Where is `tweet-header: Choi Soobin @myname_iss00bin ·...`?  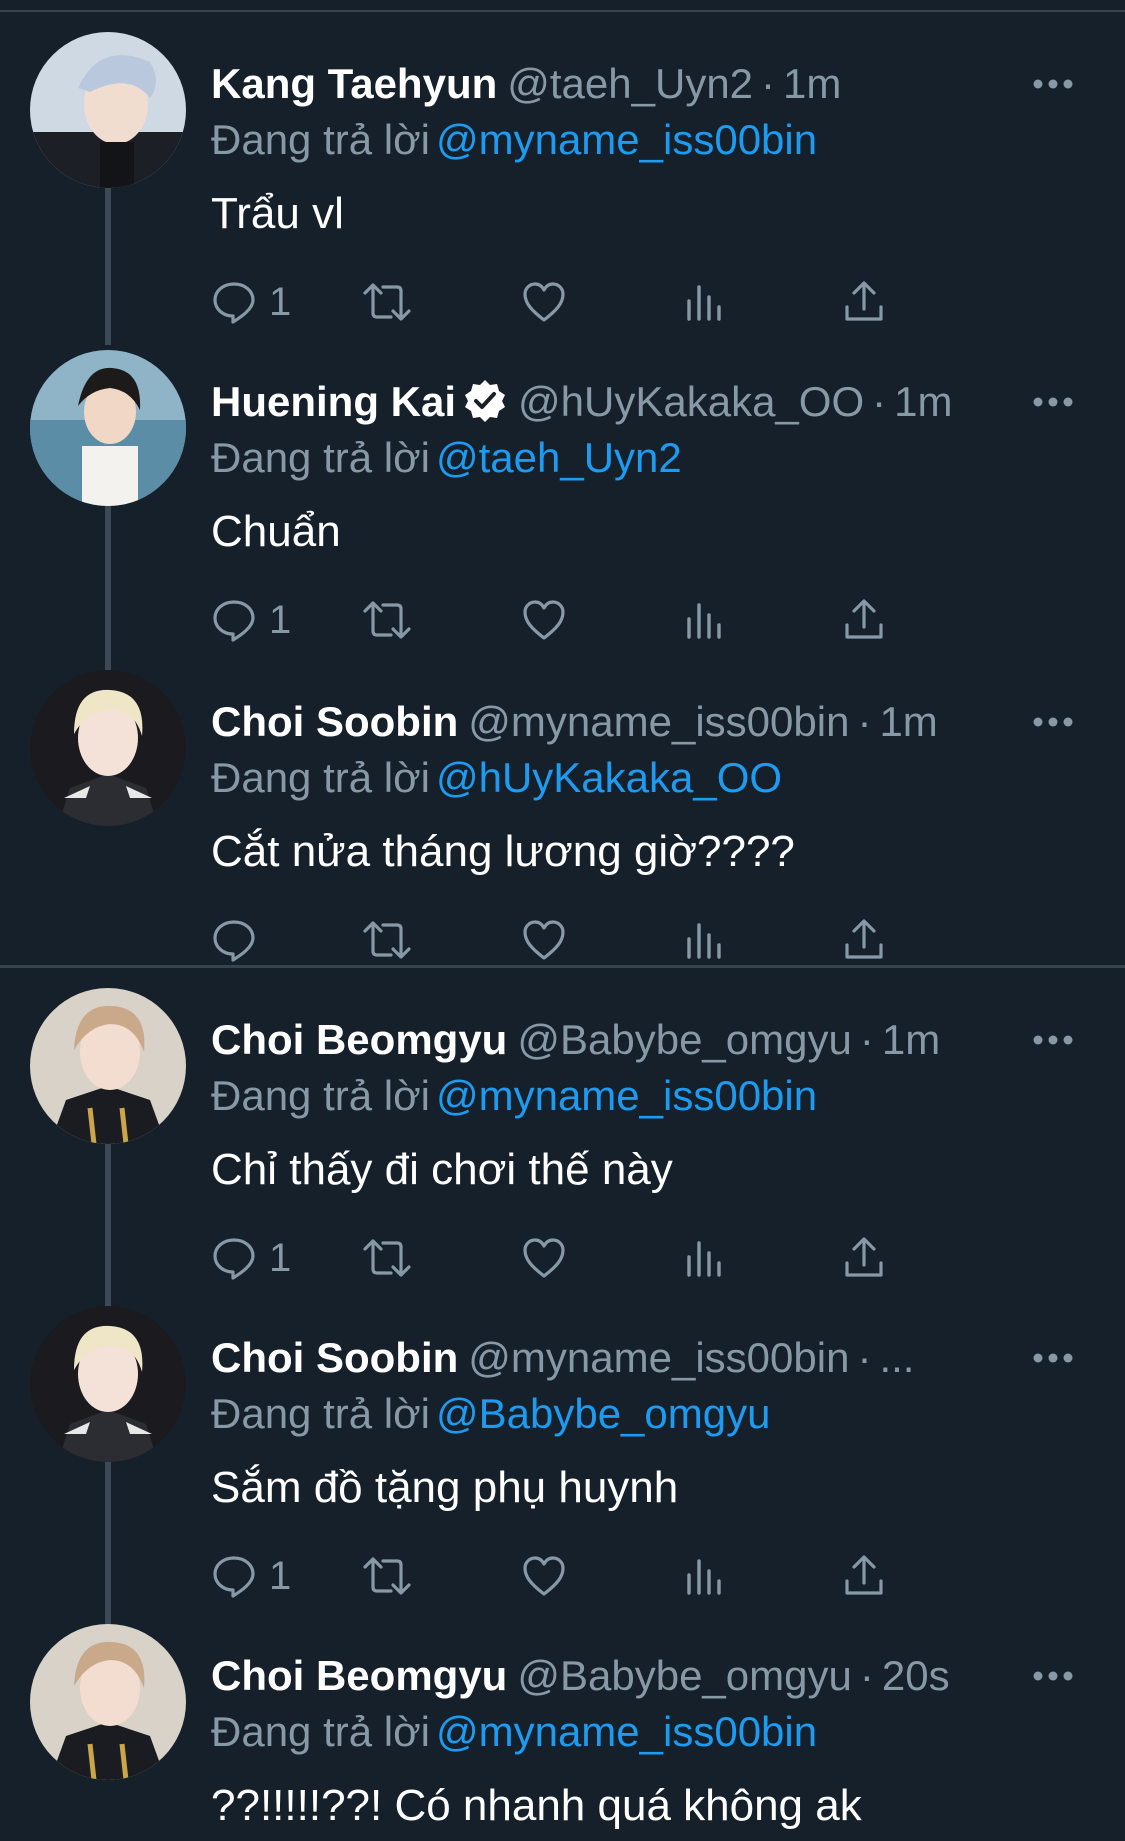 tweet-header: Choi Soobin @myname_iss00bin ·... is located at coordinates (626, 1358).